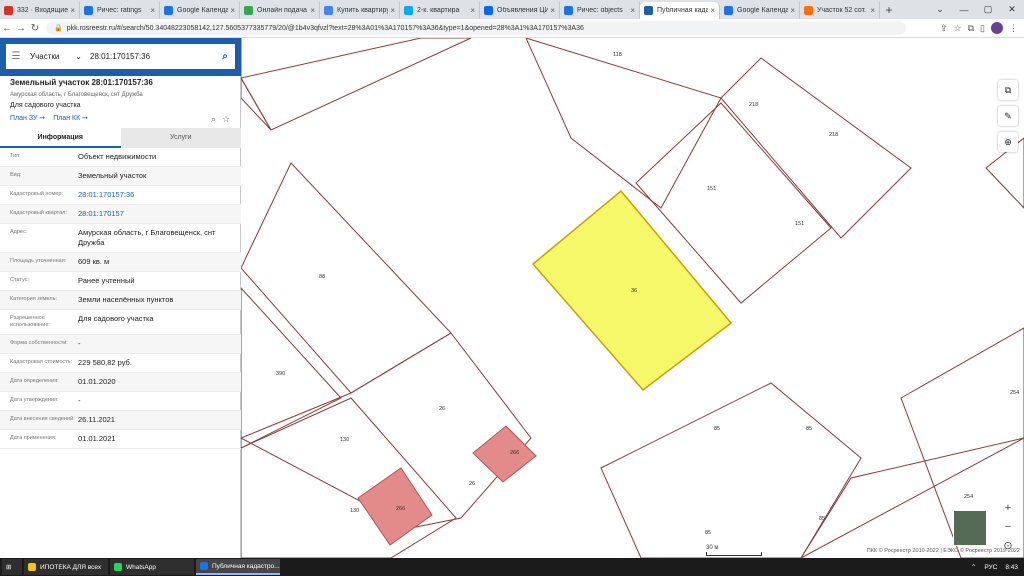  I want to click on favorite-star-icon: ☆, so click(226, 119).